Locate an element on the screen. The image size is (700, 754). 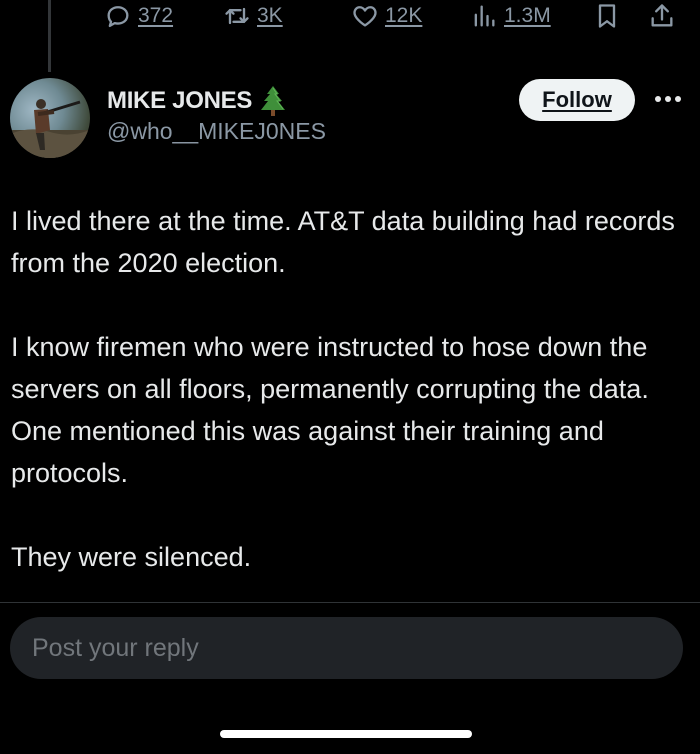
home-indicator is located at coordinates (346, 734).